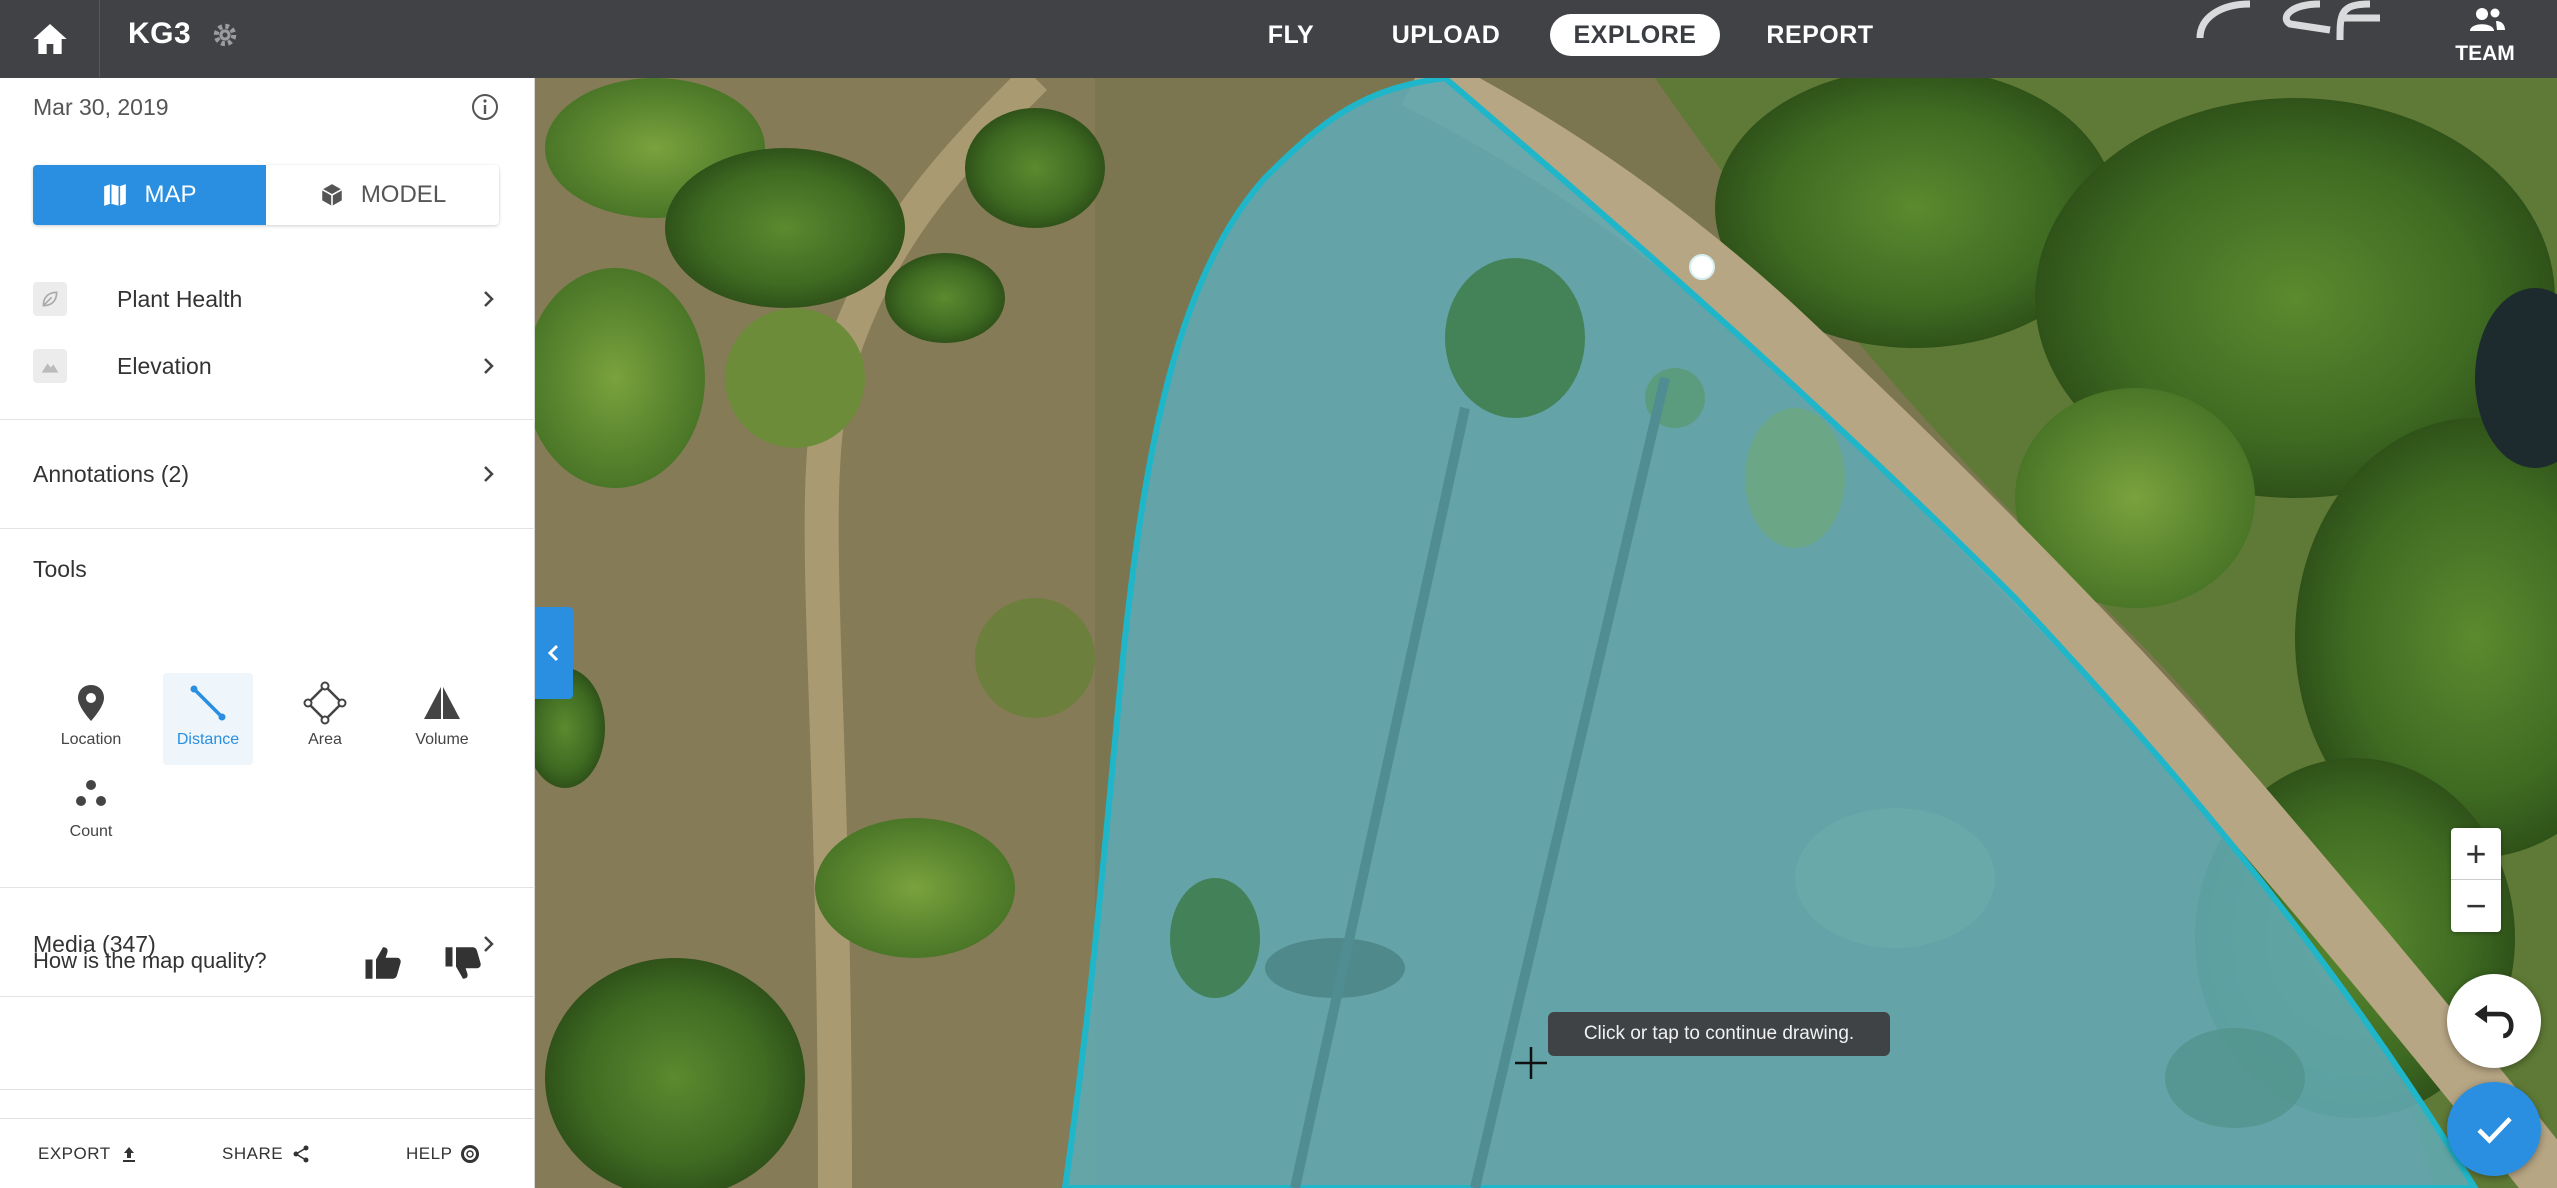 Image resolution: width=2557 pixels, height=1188 pixels. I want to click on nav-explore: EXPLORE, so click(1635, 35).